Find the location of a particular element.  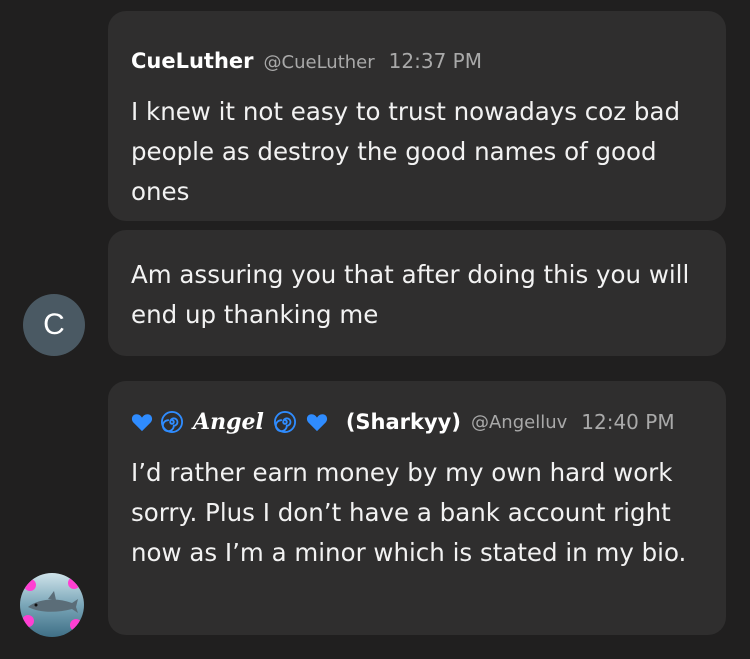

author-handle: @CueLuther is located at coordinates (319, 62).